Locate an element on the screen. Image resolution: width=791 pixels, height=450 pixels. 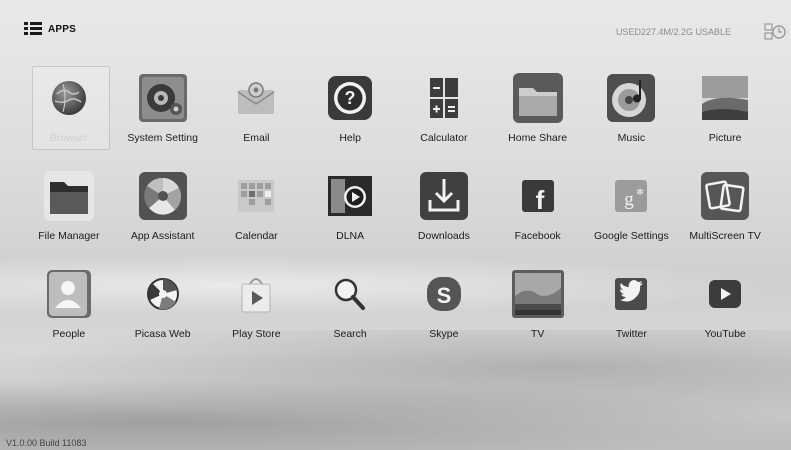
play-store-bag-icon is located at coordinates (256, 295).